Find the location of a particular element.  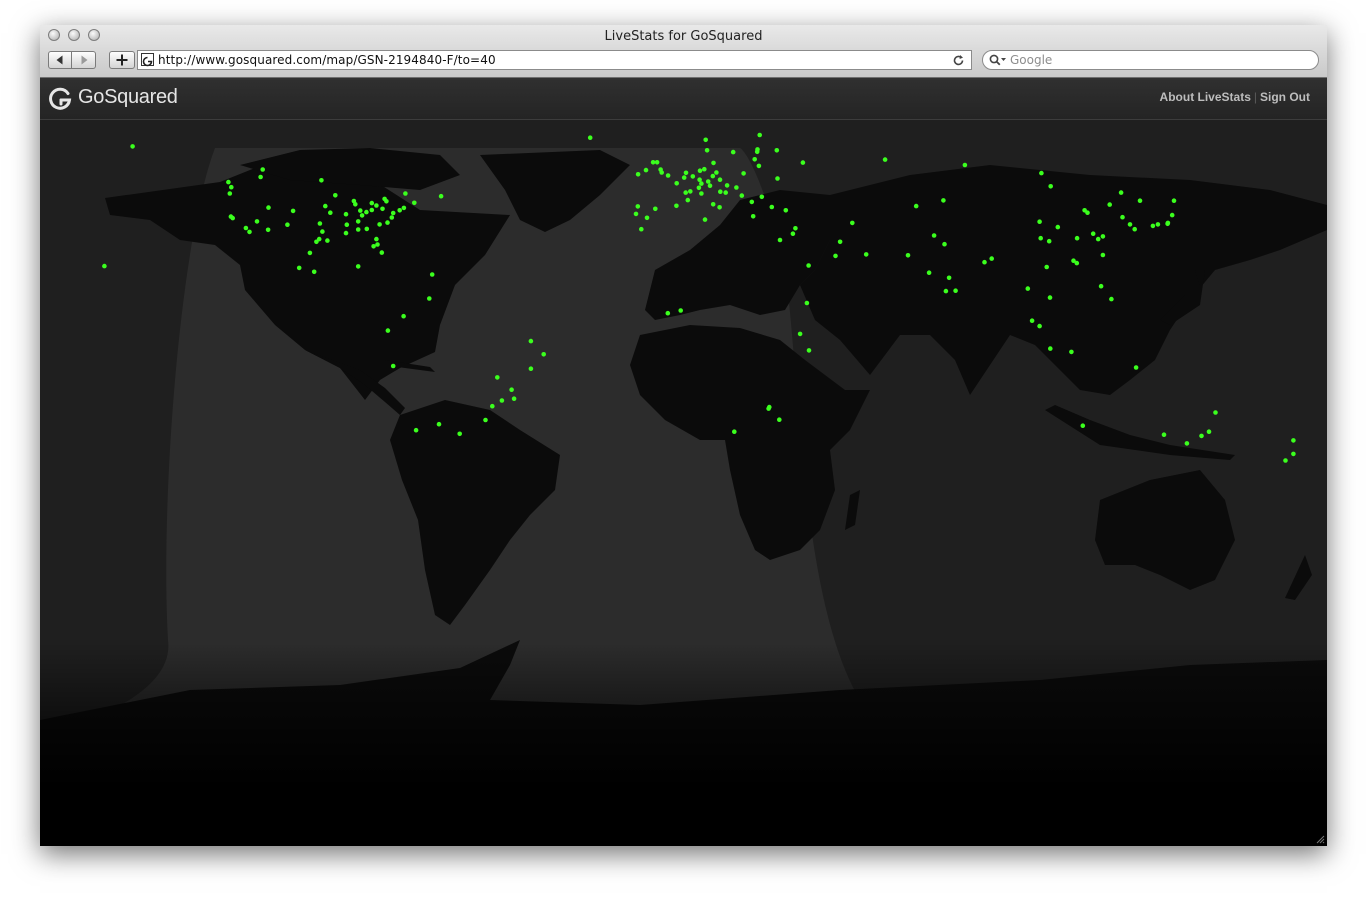

forward-arrow-icon is located at coordinates (84, 60).